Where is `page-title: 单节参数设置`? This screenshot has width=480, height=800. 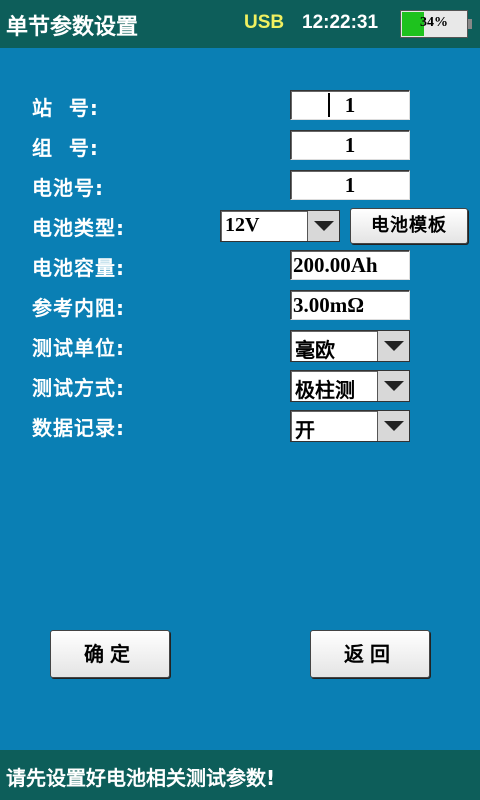 page-title: 单节参数设置 is located at coordinates (72, 27).